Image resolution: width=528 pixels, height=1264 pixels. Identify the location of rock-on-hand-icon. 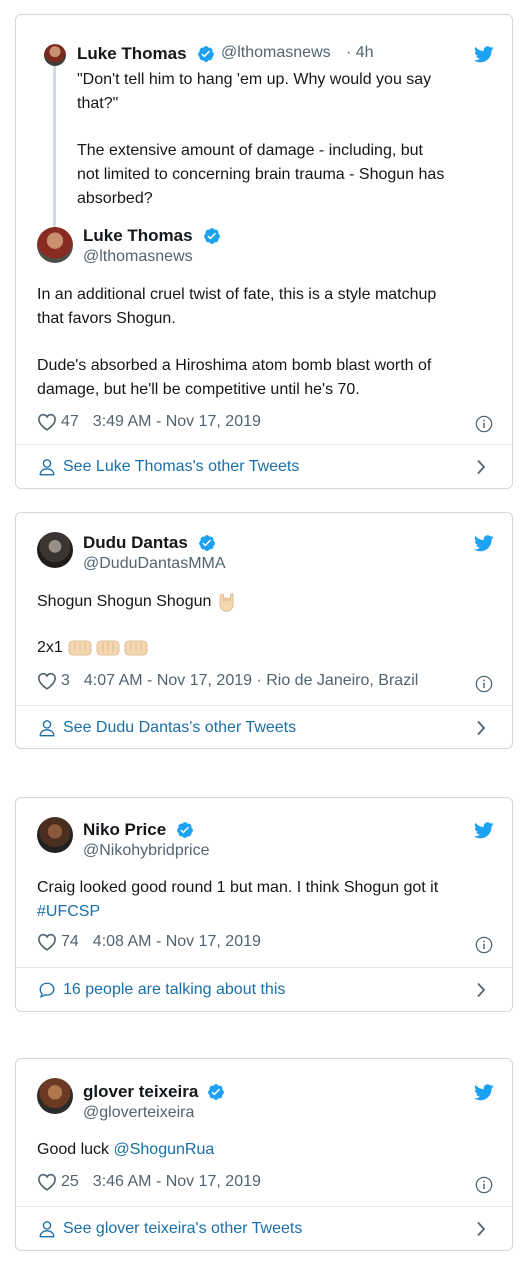
(226, 602).